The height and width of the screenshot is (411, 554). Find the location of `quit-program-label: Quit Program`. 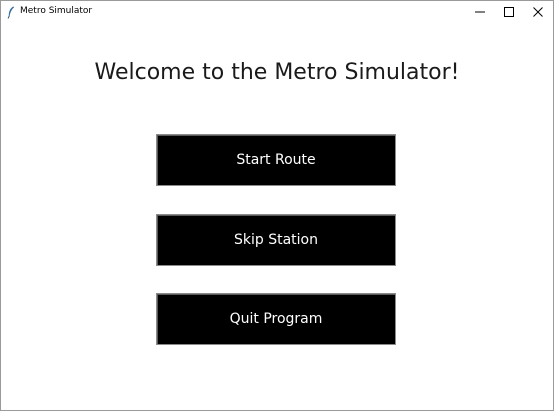

quit-program-label: Quit Program is located at coordinates (276, 319).